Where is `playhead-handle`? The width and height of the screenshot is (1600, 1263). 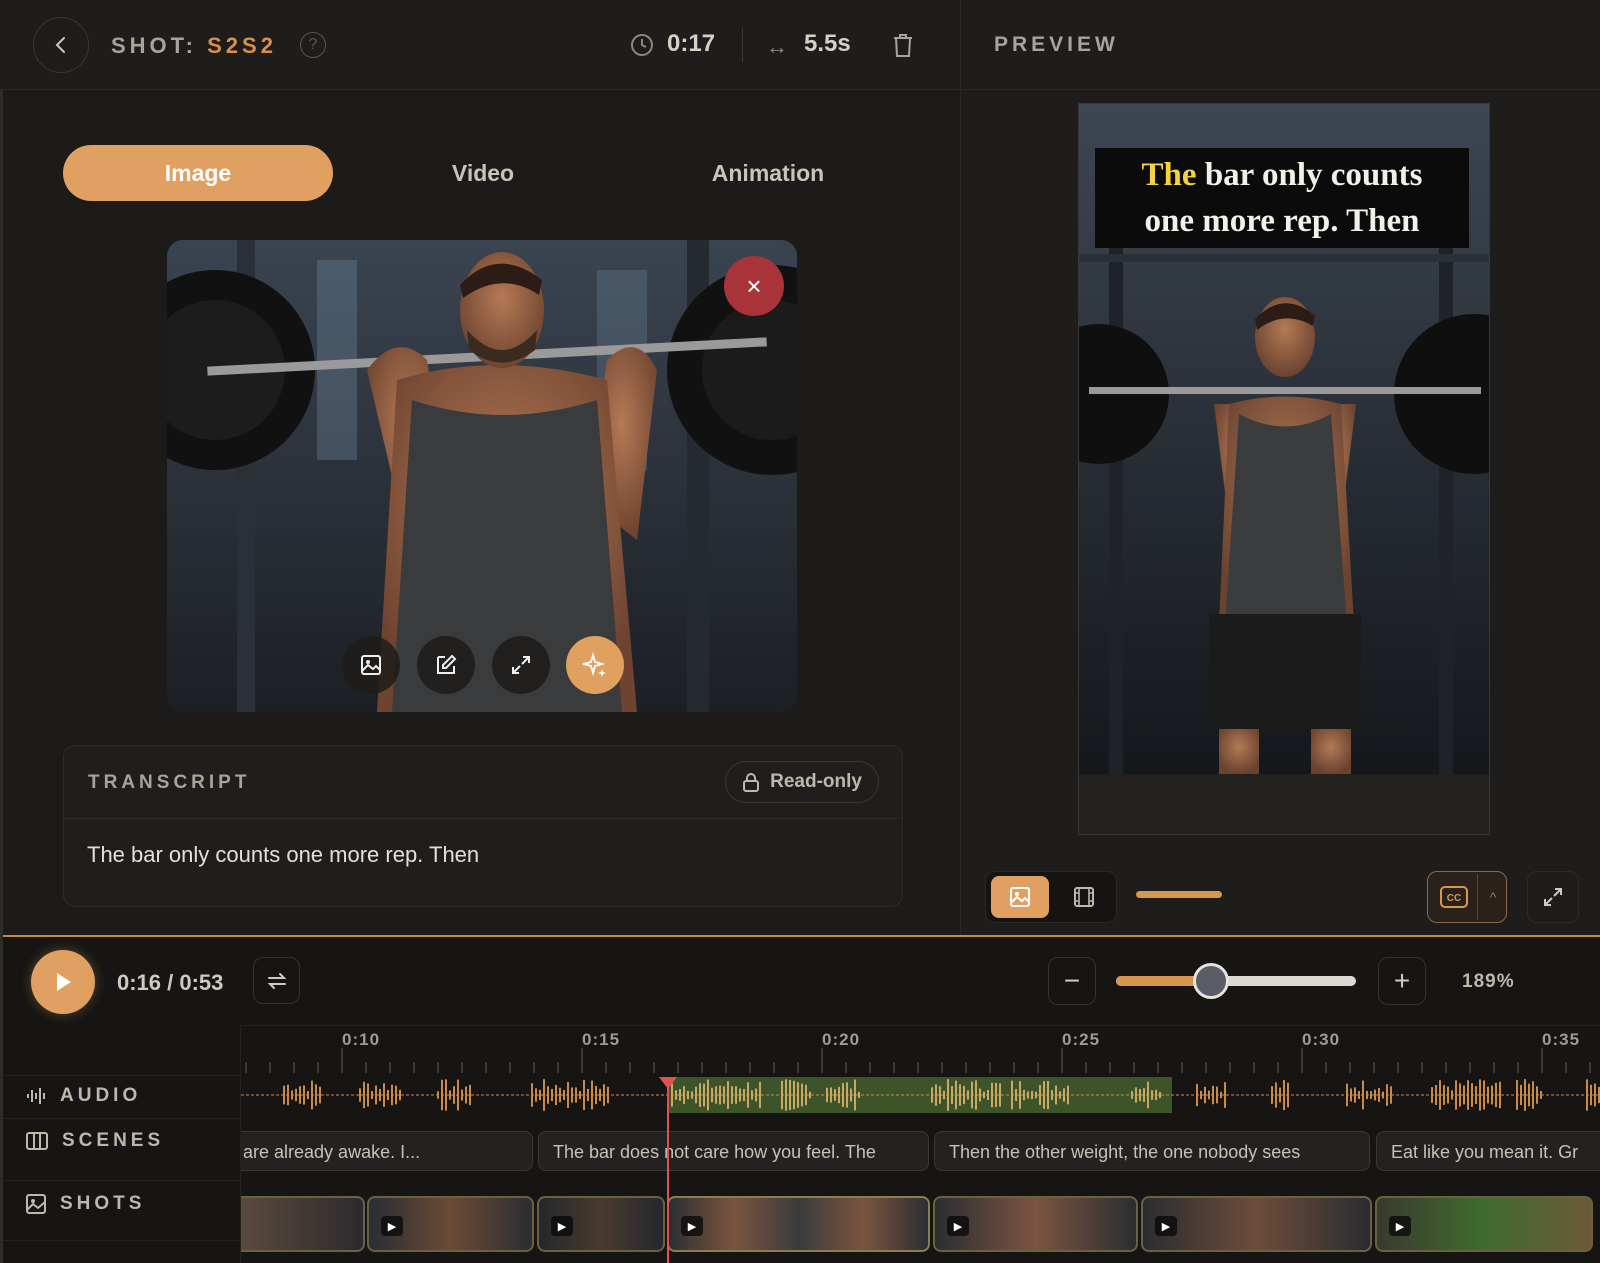 playhead-handle is located at coordinates (668, 1083).